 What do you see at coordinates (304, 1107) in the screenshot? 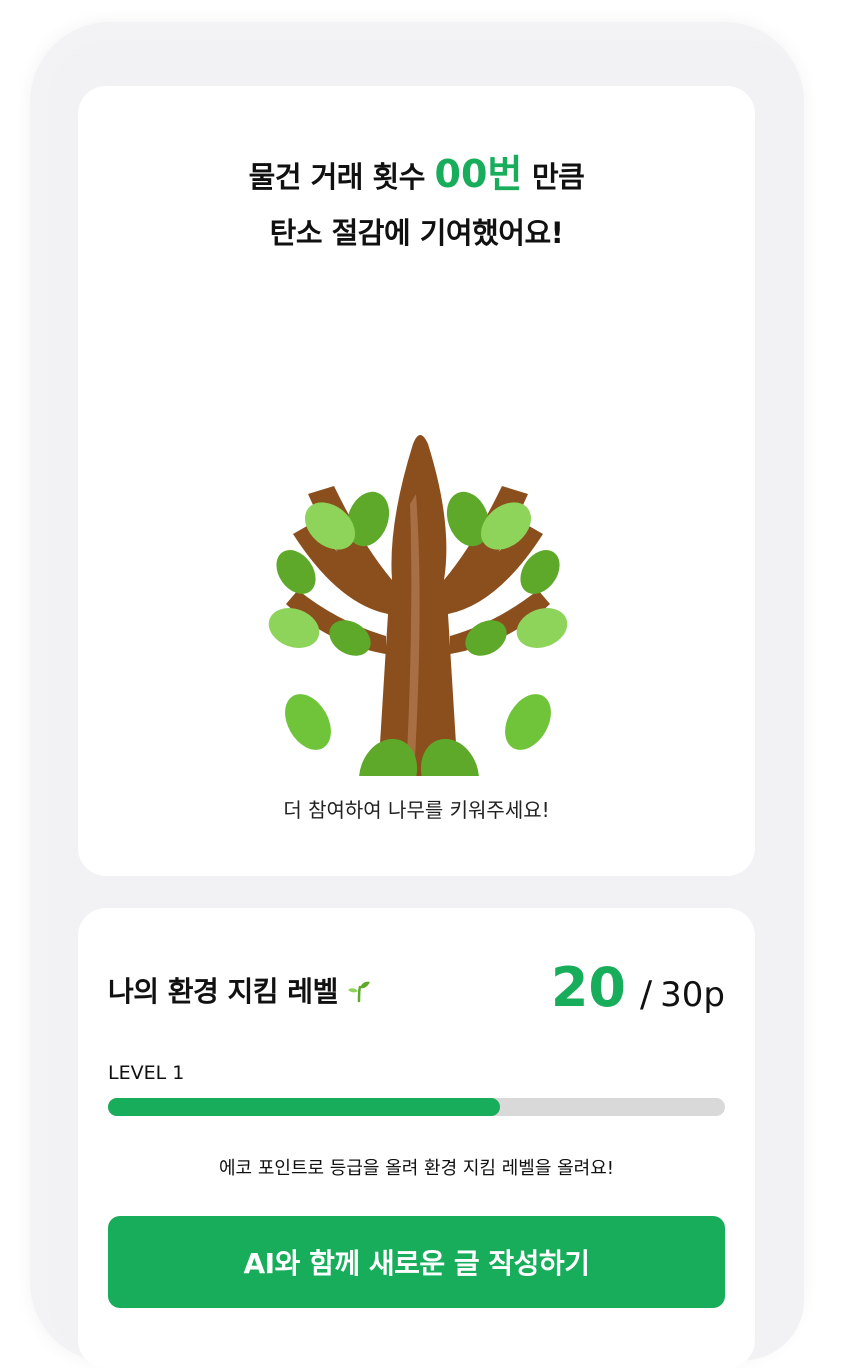
I see `level-progress-fill` at bounding box center [304, 1107].